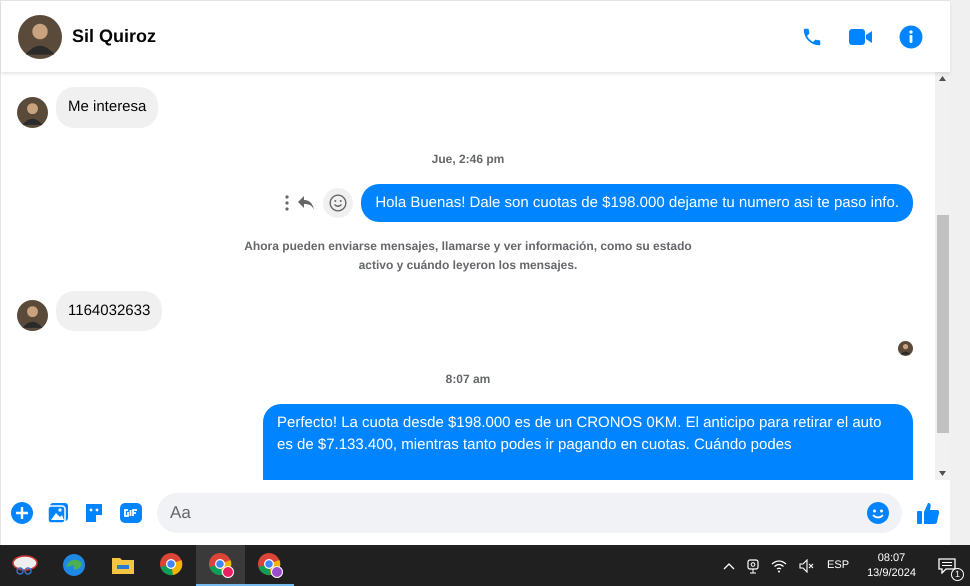 This screenshot has height=586, width=970. I want to click on message-bubble: Hola Buenas! Dale son cuotas de $198.000 dejame tu numero asi te paso info., so click(637, 203).